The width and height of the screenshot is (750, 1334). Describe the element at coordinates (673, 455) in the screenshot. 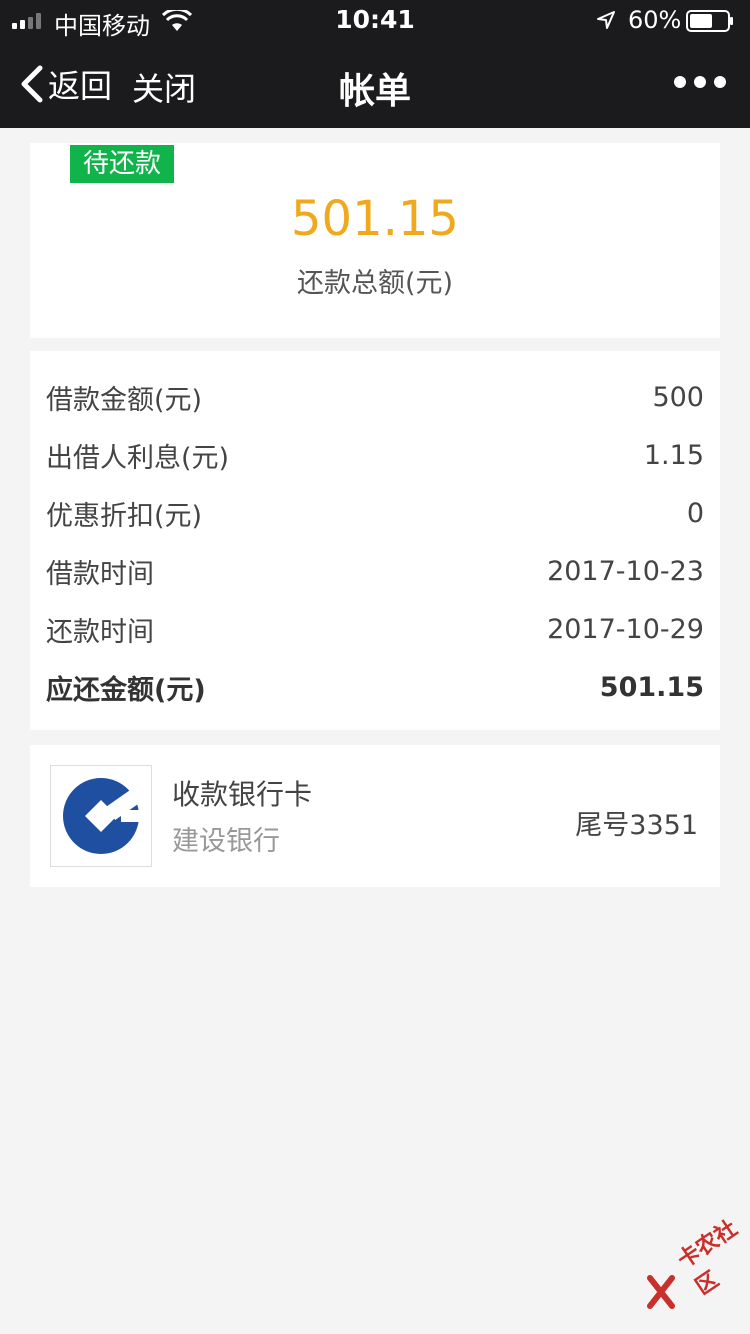

I see `detail-value: 1.15` at that location.